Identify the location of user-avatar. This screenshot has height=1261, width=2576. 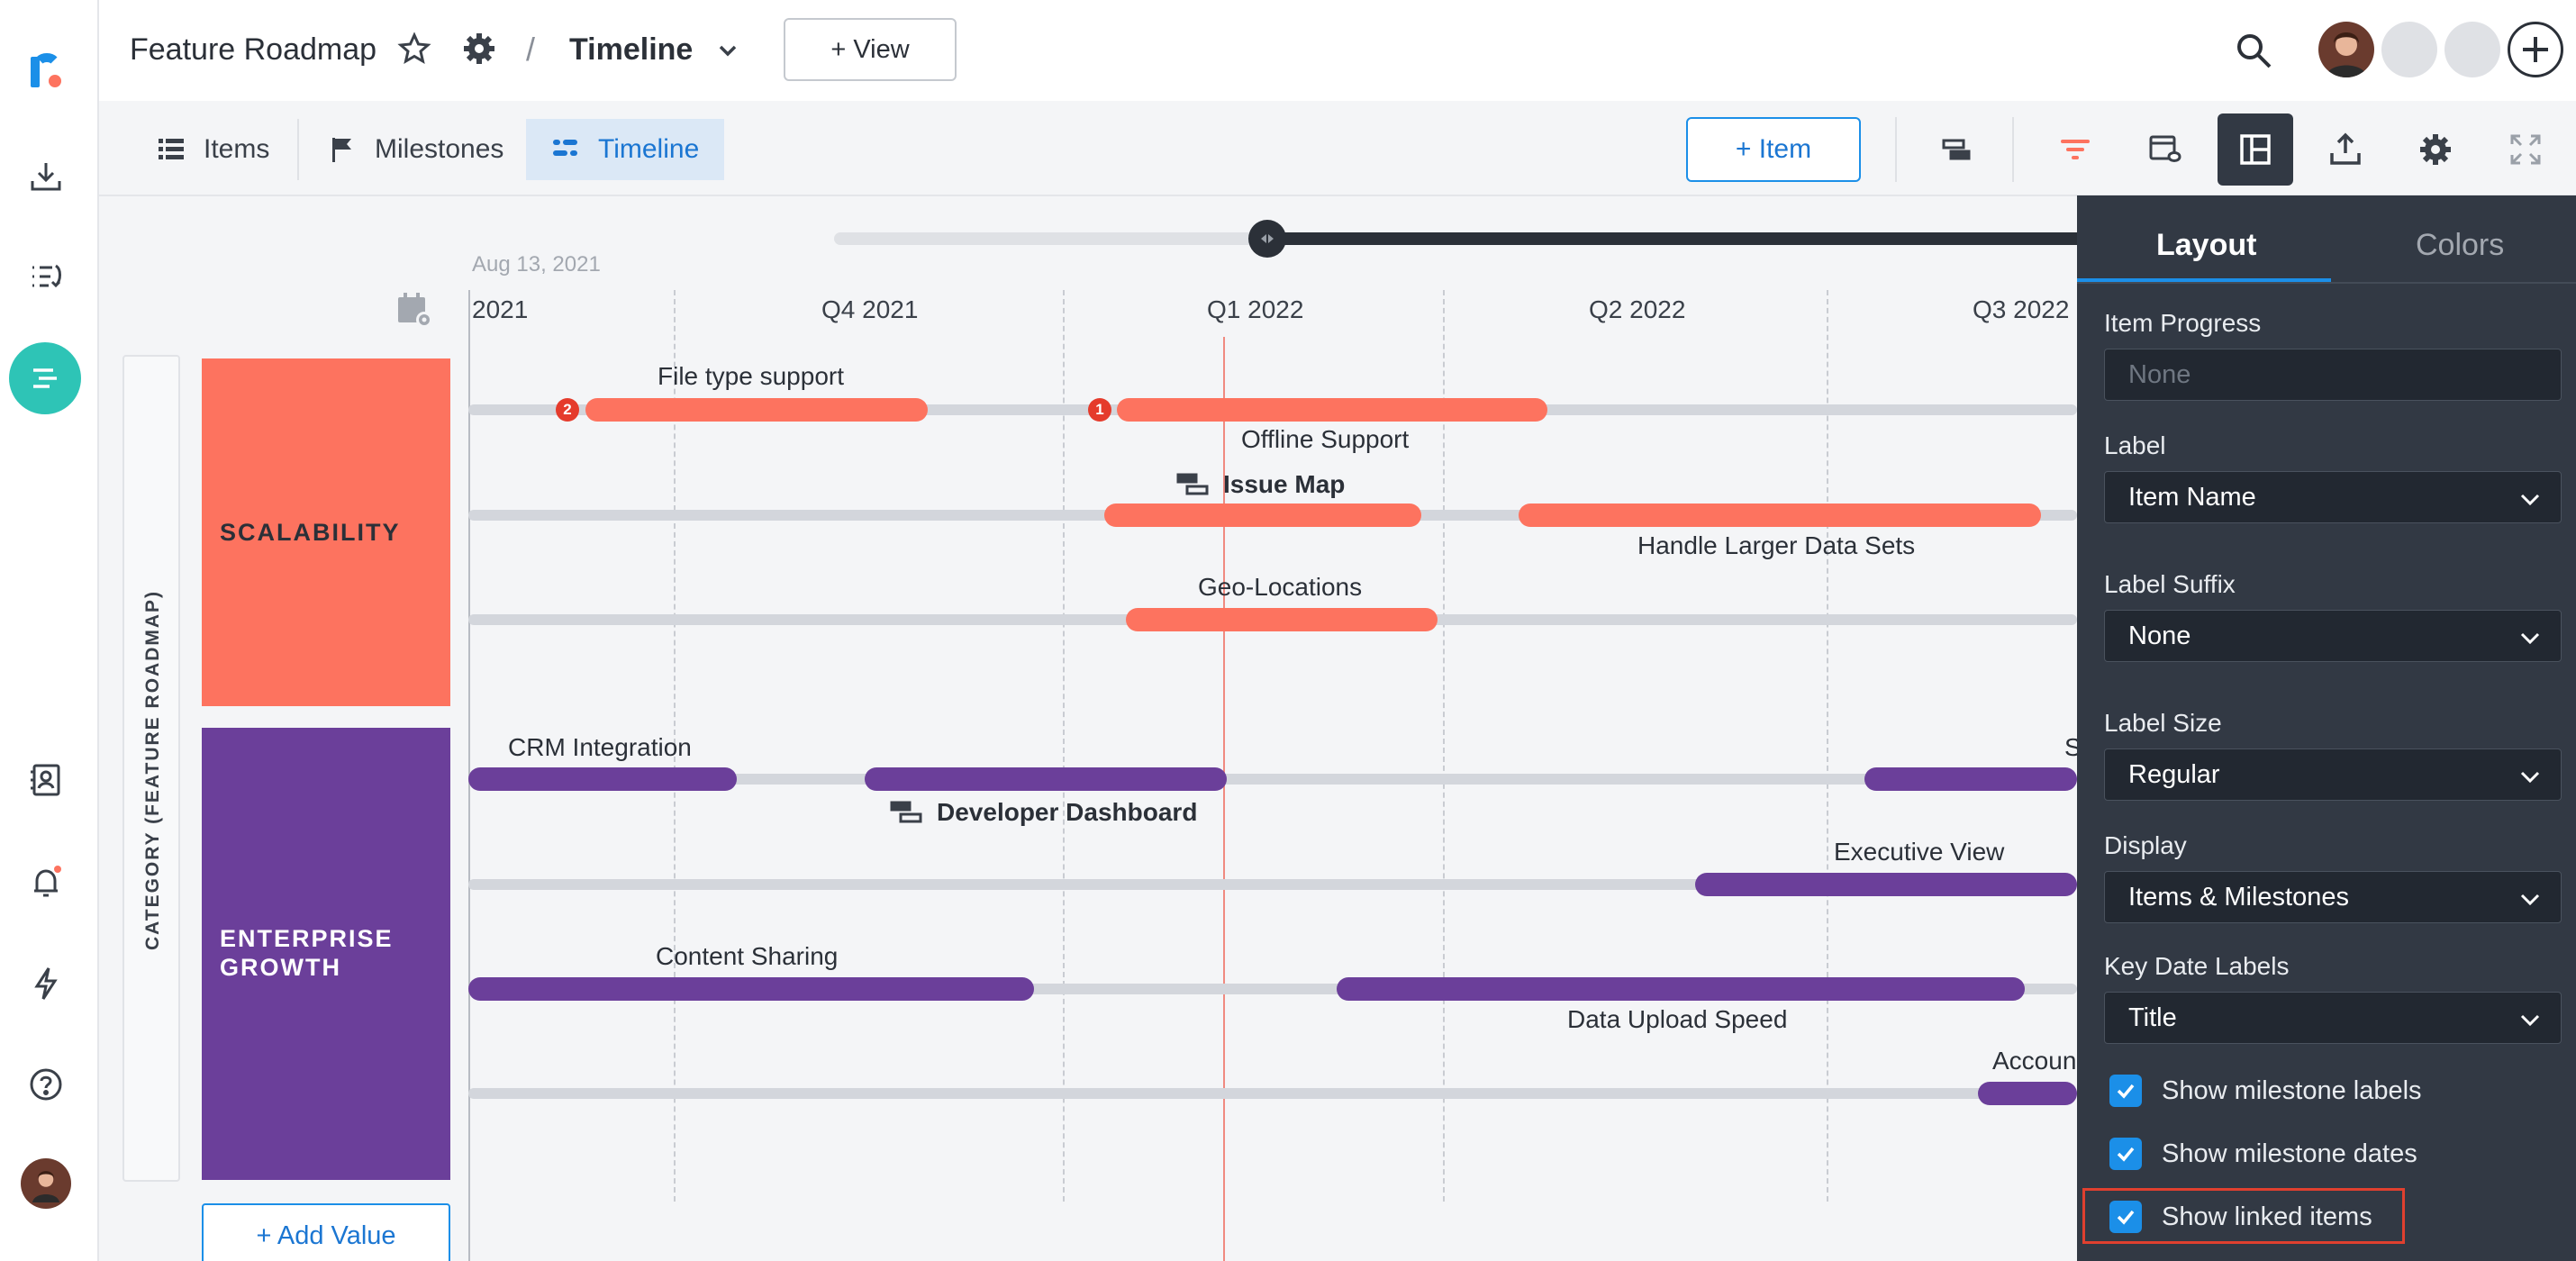
(46, 1183).